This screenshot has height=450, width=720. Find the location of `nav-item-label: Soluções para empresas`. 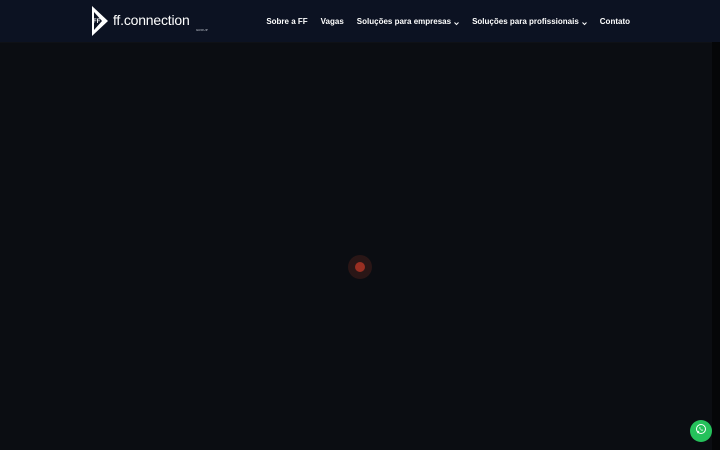

nav-item-label: Soluções para empresas is located at coordinates (404, 21).